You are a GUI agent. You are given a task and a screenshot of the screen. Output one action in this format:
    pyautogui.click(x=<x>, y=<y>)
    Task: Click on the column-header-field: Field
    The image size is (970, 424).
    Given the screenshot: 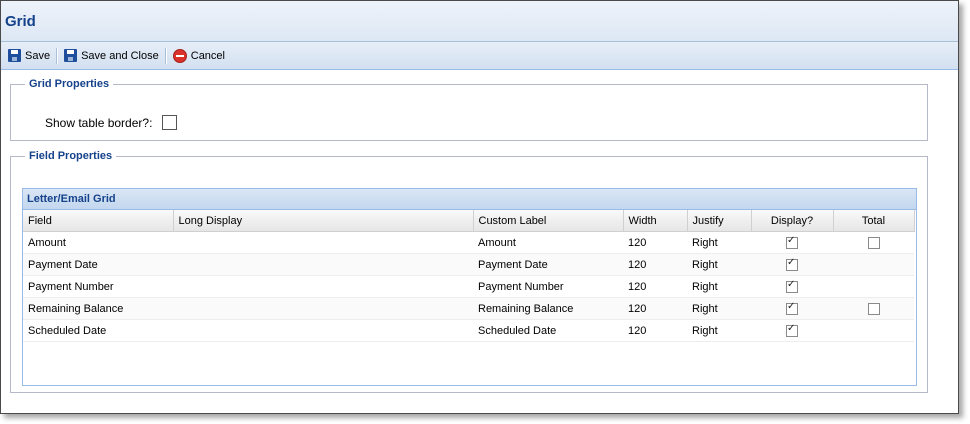 What is the action you would take?
    pyautogui.click(x=98, y=221)
    